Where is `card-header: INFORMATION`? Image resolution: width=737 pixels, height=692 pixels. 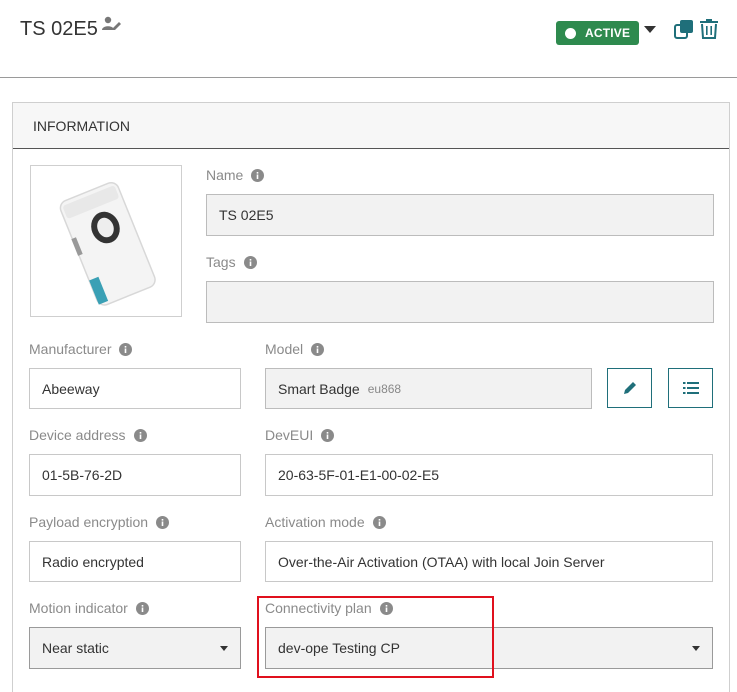 card-header: INFORMATION is located at coordinates (371, 126).